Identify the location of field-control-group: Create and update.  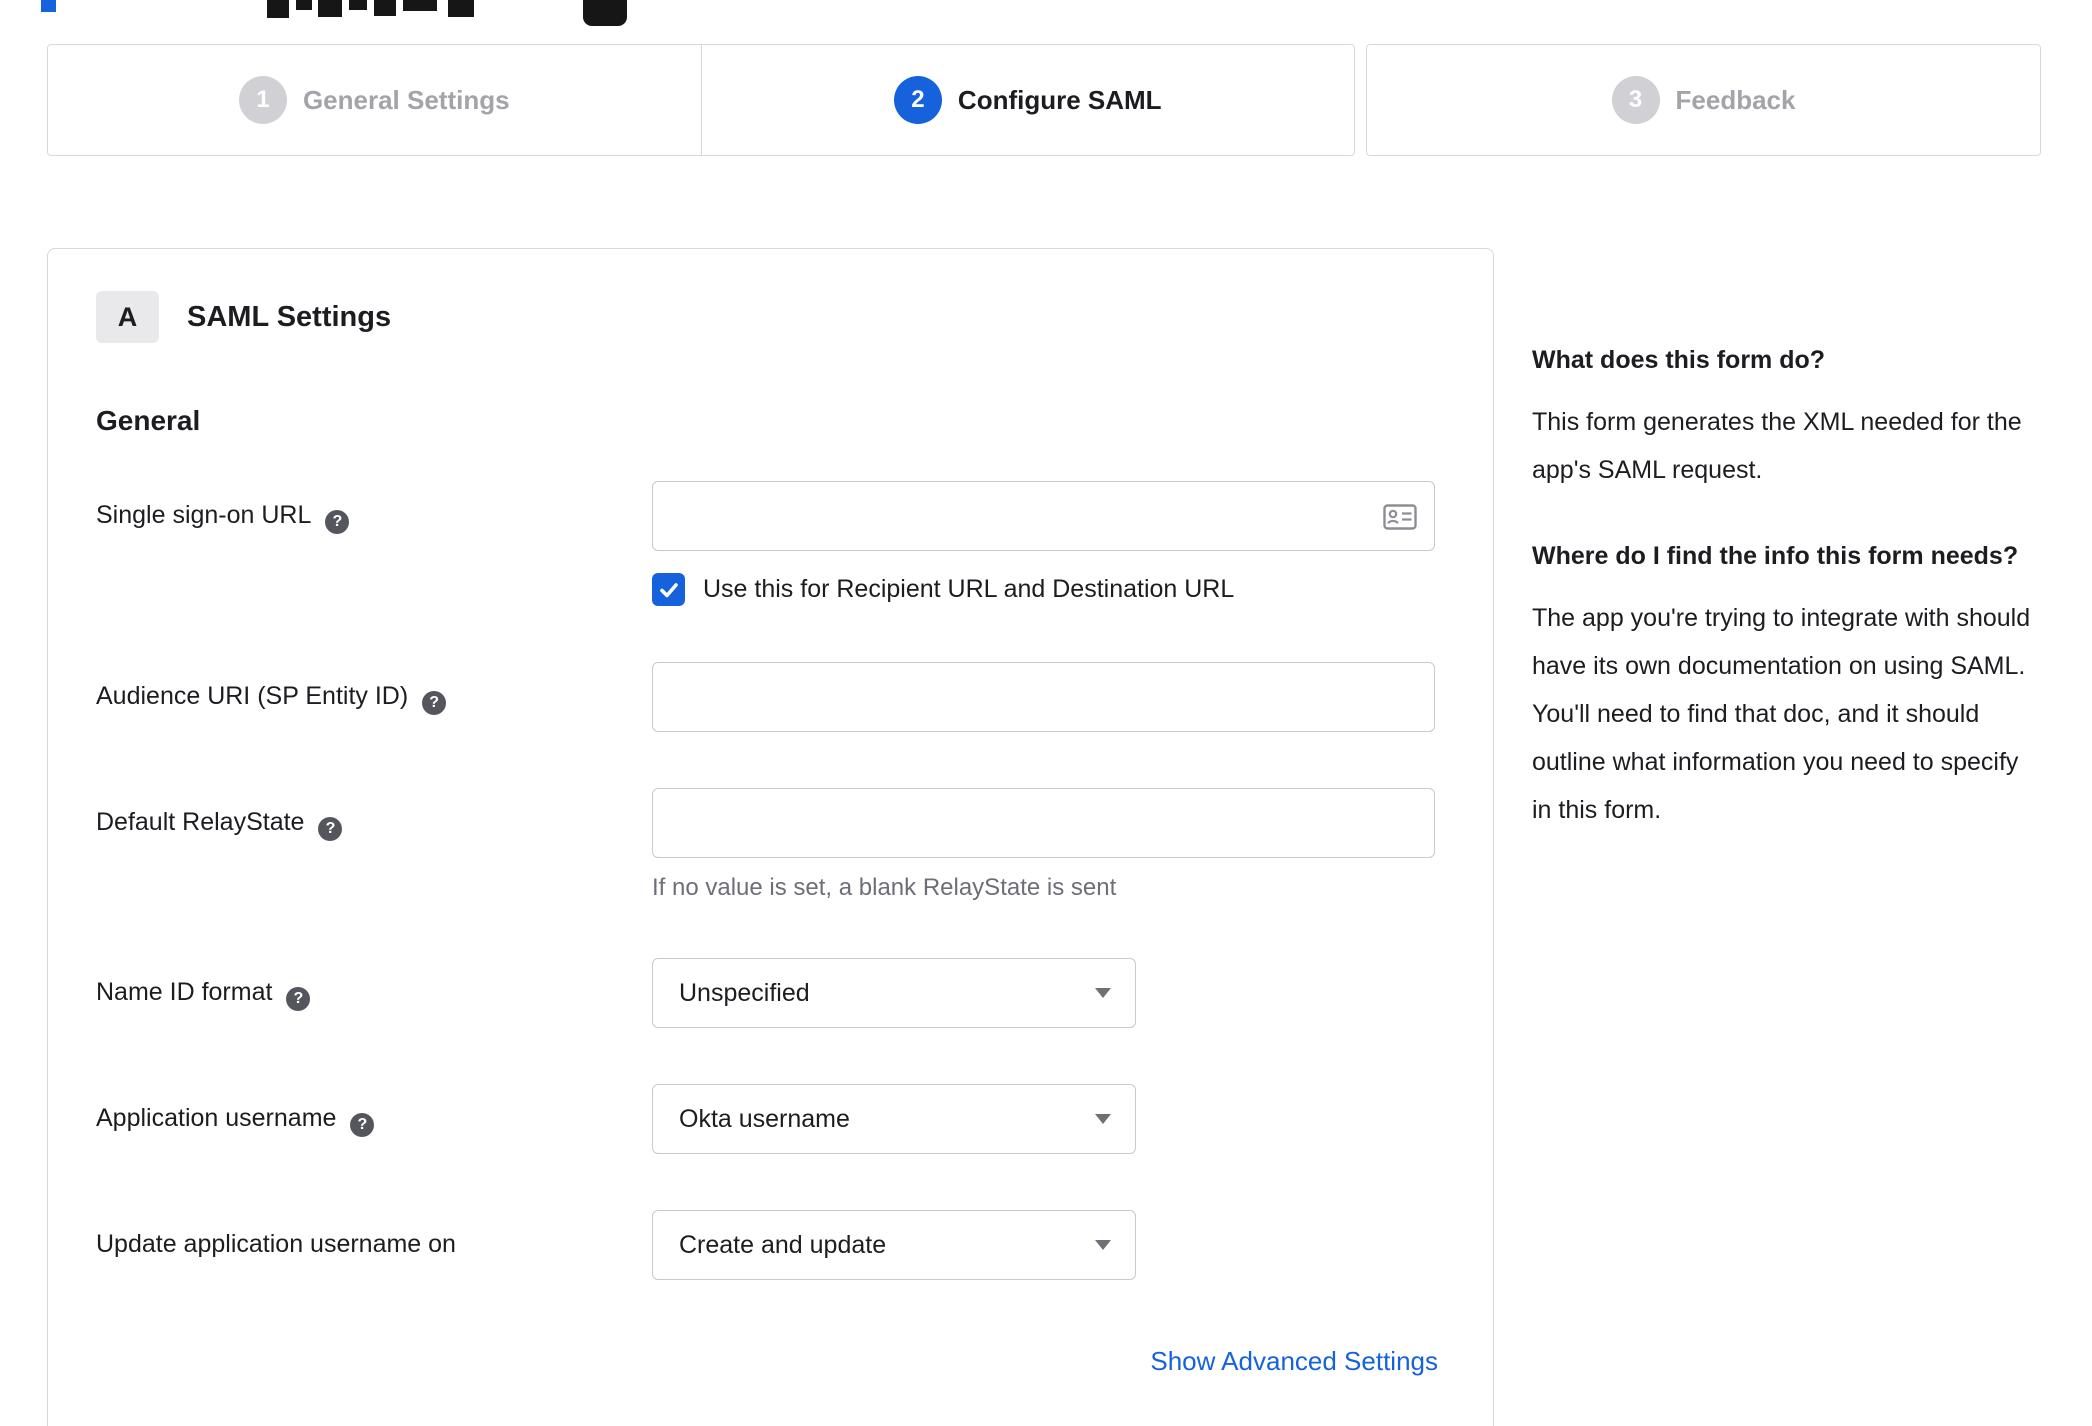
(1045, 1245).